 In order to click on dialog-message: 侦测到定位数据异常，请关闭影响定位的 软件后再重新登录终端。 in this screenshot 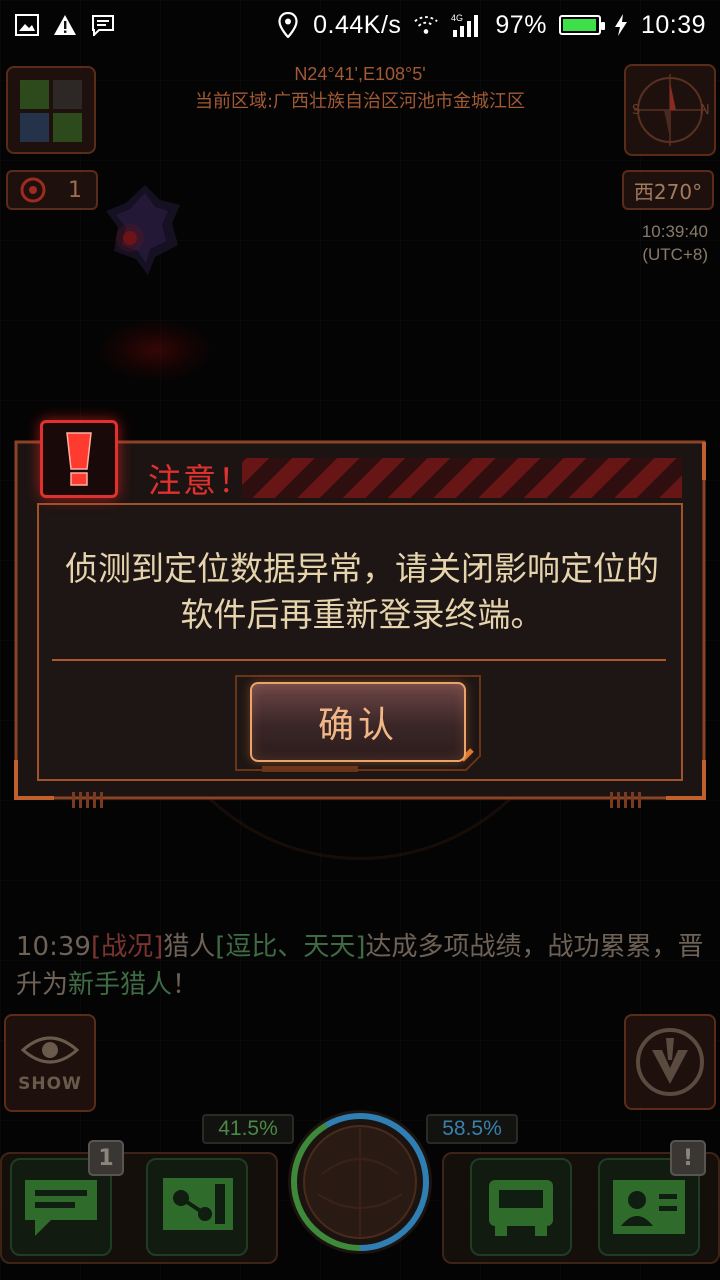, I will do `click(362, 592)`.